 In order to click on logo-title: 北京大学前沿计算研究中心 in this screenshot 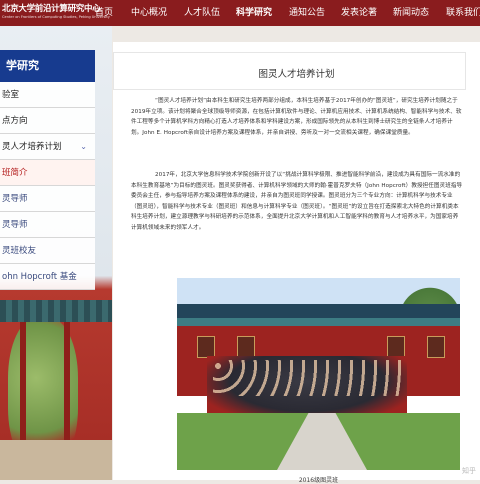, I will do `click(51, 9)`.